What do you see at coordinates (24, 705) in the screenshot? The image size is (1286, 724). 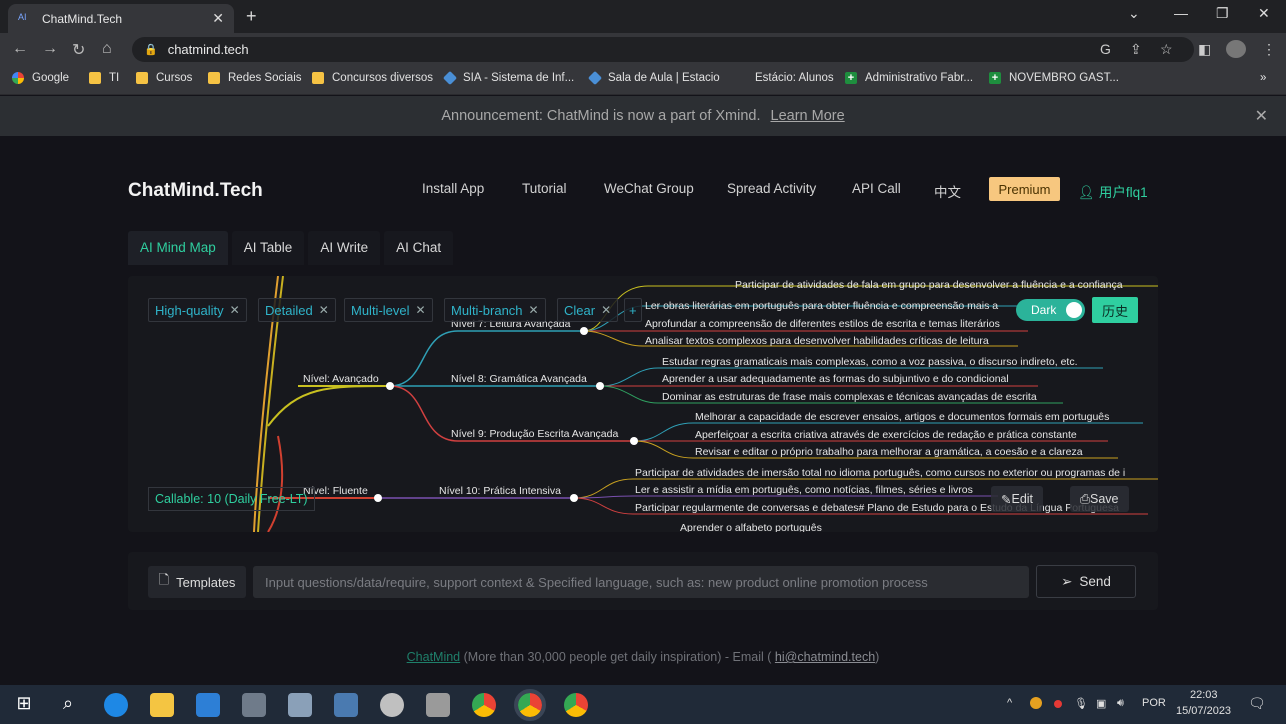 I see `windows-start-icon: ⊞` at bounding box center [24, 705].